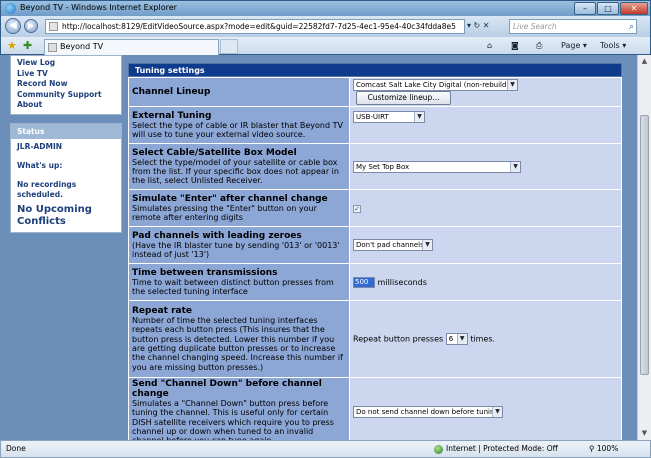  Describe the element at coordinates (539, 46) in the screenshot. I see `print-icon: ⎙` at that location.